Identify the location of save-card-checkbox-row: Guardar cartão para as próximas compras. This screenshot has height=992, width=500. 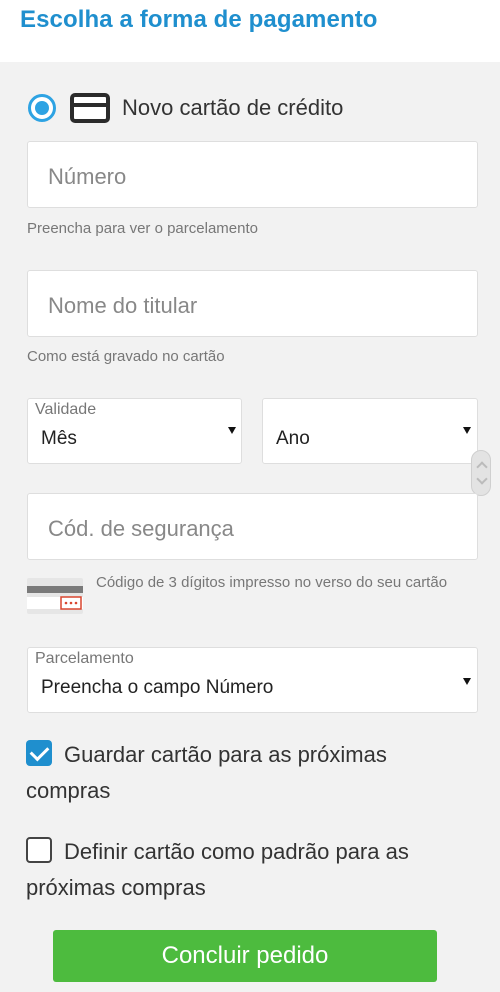
(236, 773).